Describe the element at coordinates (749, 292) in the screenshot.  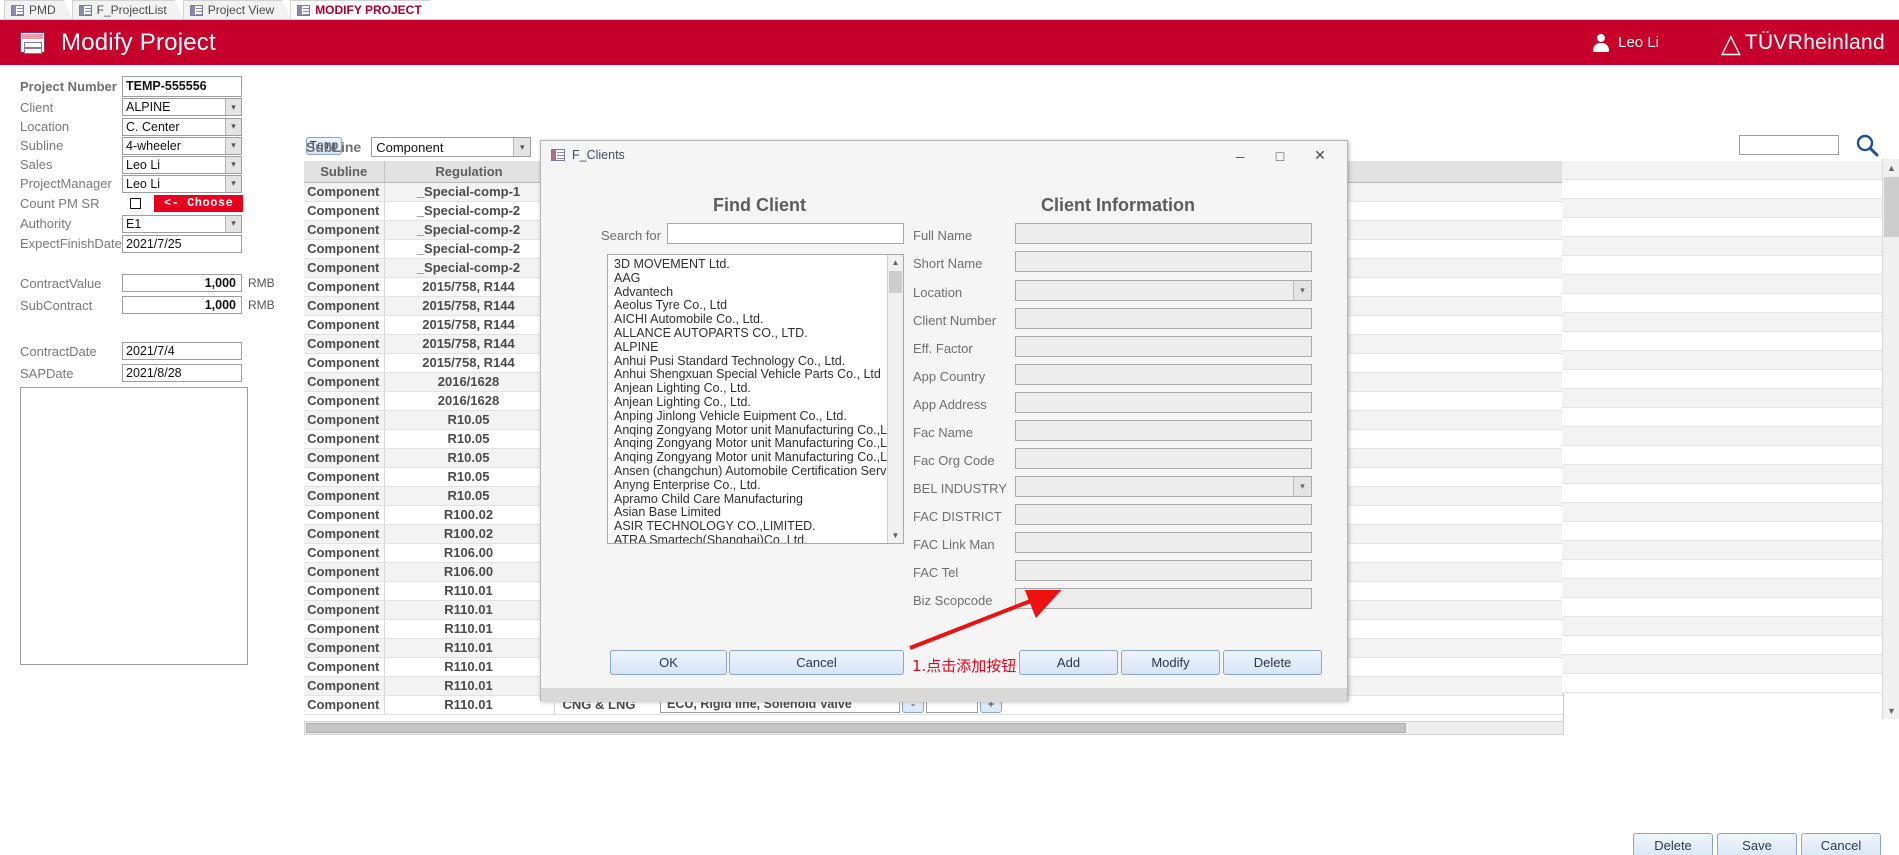
I see `list-item: Advantech` at that location.